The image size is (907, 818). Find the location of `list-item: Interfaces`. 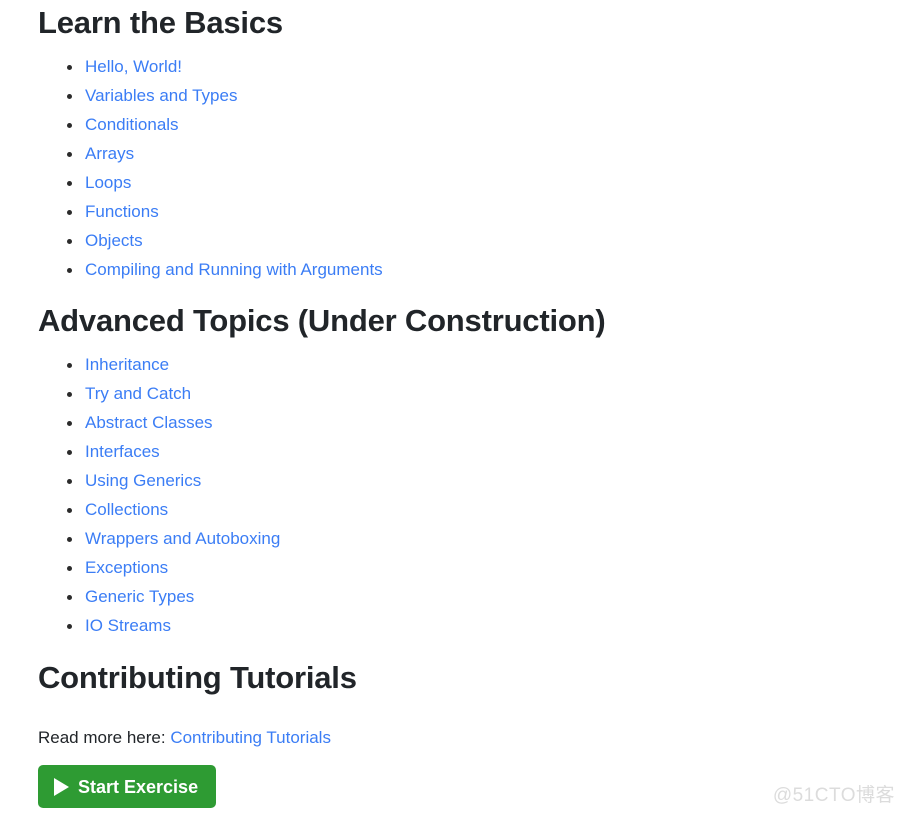

list-item: Interfaces is located at coordinates (159, 451).